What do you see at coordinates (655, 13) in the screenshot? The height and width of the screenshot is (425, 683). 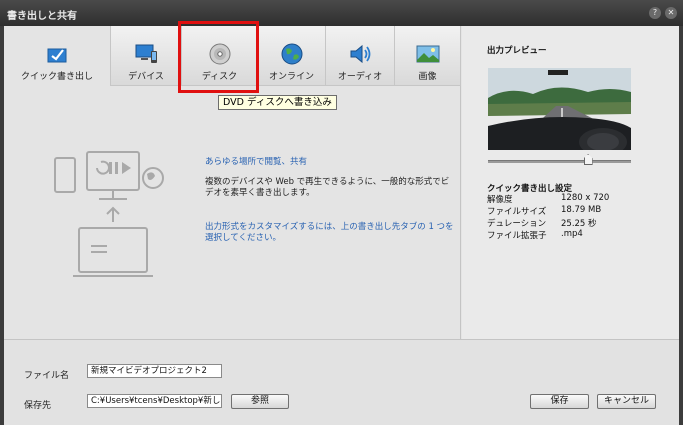 I see `help-button: ?` at bounding box center [655, 13].